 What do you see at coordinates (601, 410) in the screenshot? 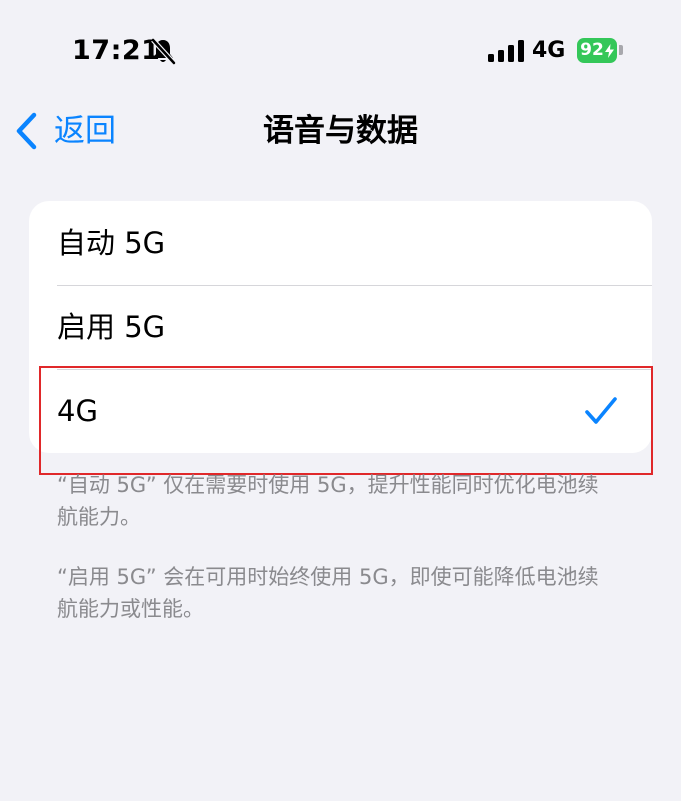
I see `checkmark-icon` at bounding box center [601, 410].